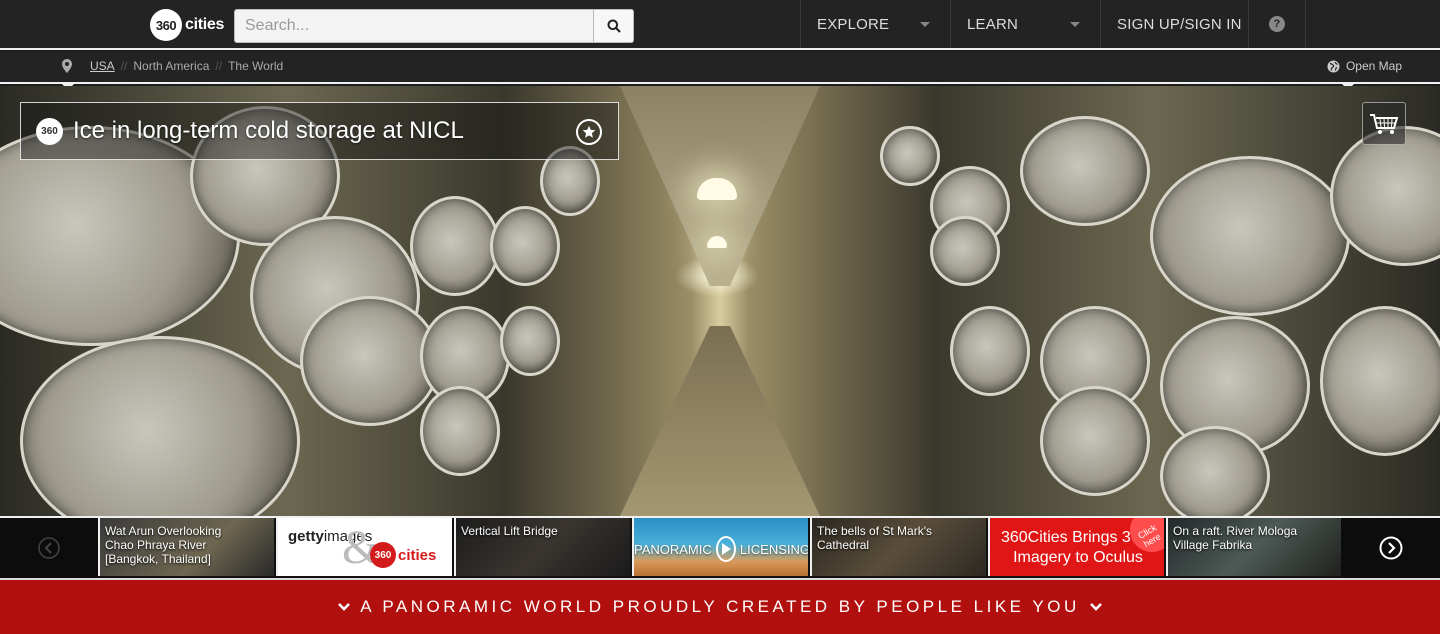  Describe the element at coordinates (874, 538) in the screenshot. I see `thumbnail-label: The bells of St Mark's Cathedral` at that location.